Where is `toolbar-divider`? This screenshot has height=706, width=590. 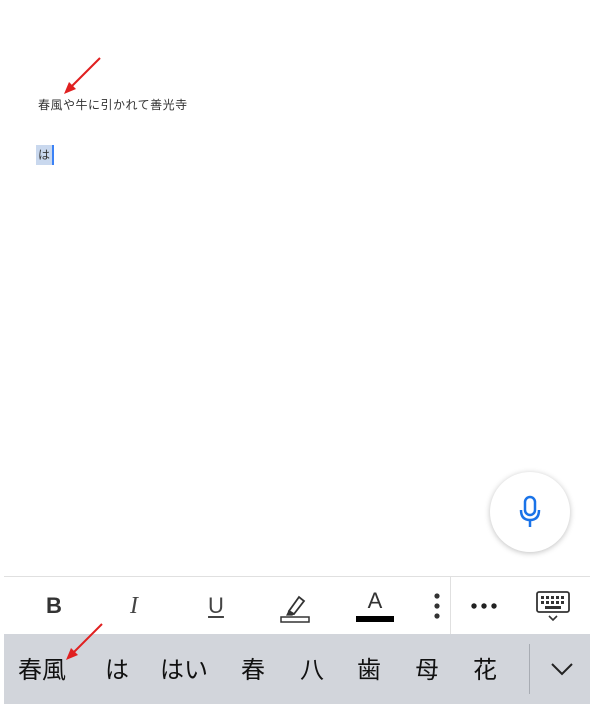 toolbar-divider is located at coordinates (450, 606).